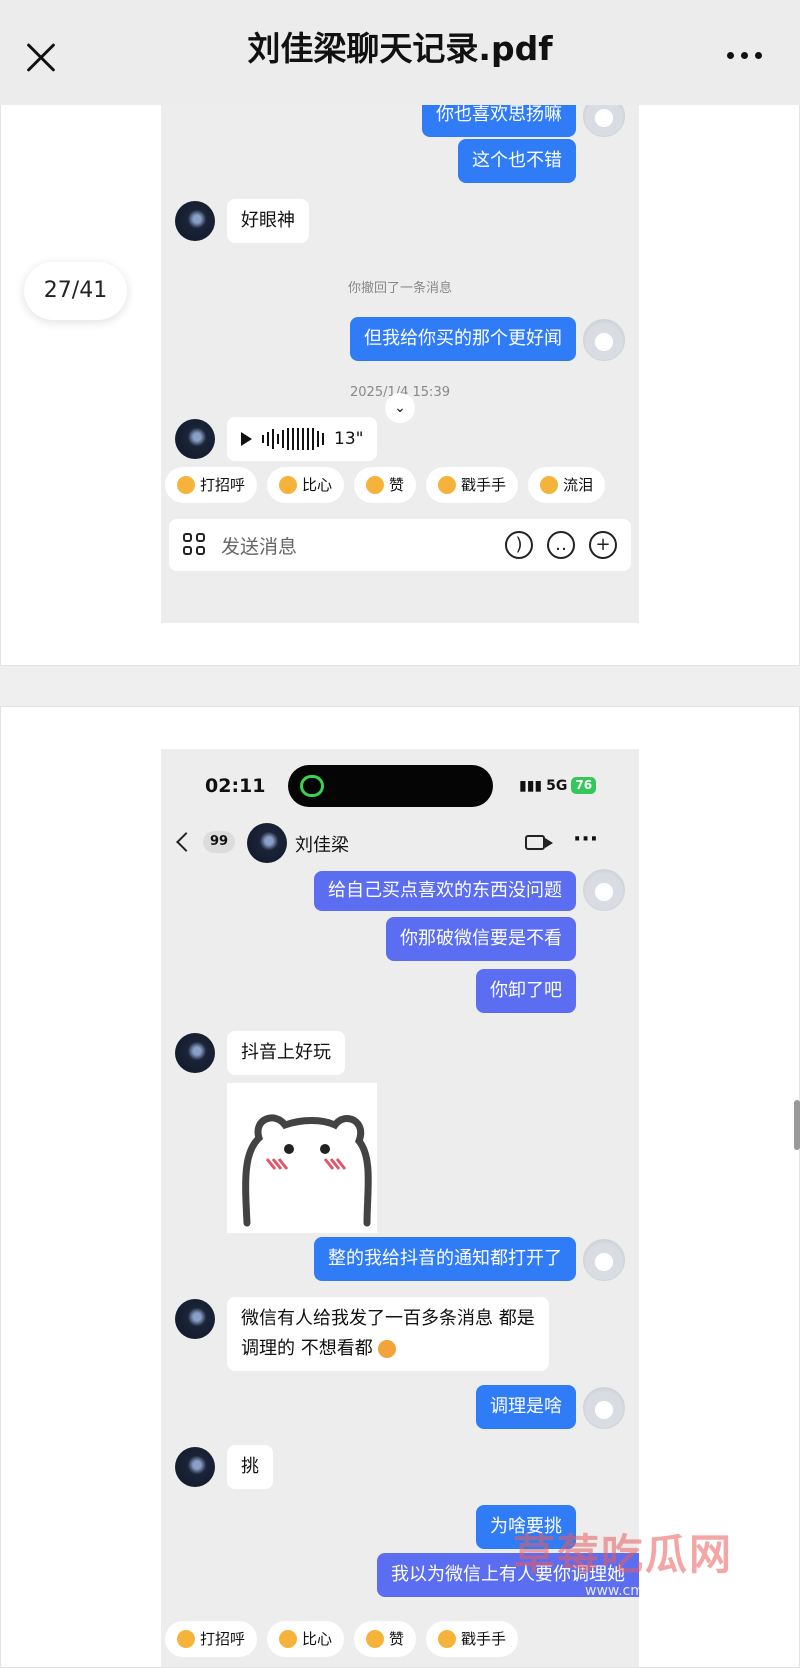 Image resolution: width=800 pixels, height=1668 pixels. What do you see at coordinates (349, 439) in the screenshot?
I see `voice-duration: 13"` at bounding box center [349, 439].